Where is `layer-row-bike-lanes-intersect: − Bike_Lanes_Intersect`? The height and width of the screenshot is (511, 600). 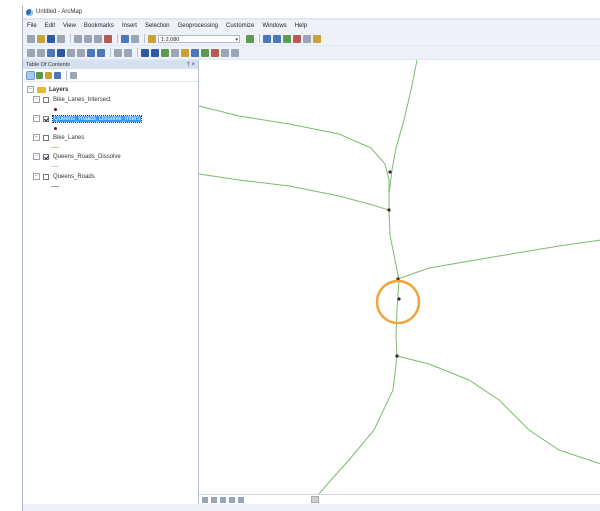
layer-row-bike-lanes-intersect: − Bike_Lanes_Intersect is located at coordinates (72, 99).